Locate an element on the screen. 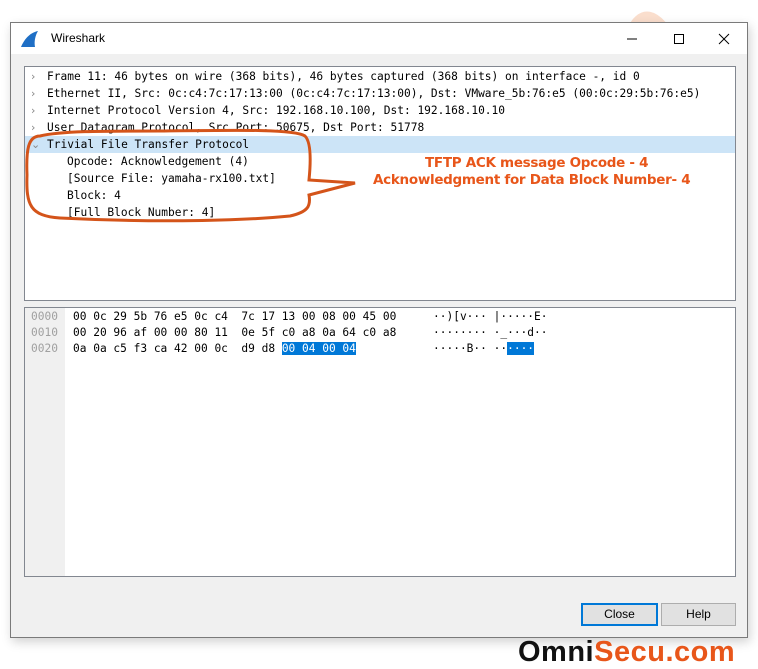 This screenshot has height=669, width=758. close-icon is located at coordinates (724, 38).